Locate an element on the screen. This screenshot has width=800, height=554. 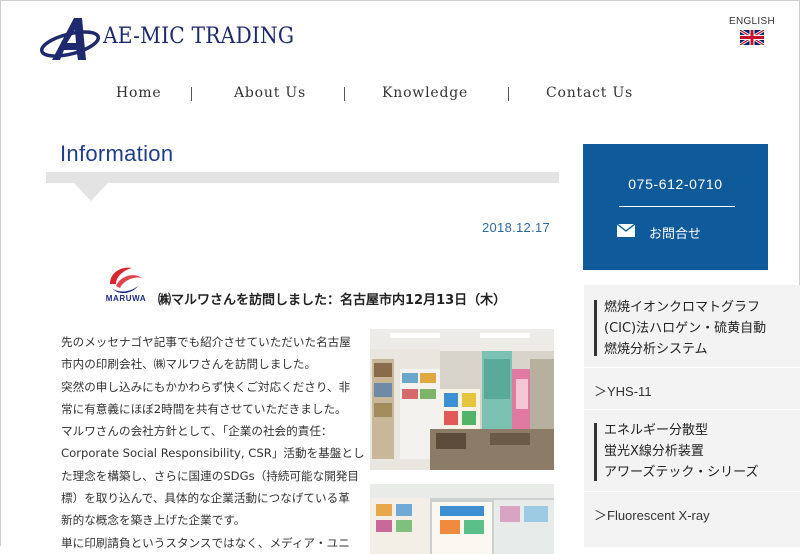
product-title-line: エネルギー分散型 is located at coordinates (681, 430).